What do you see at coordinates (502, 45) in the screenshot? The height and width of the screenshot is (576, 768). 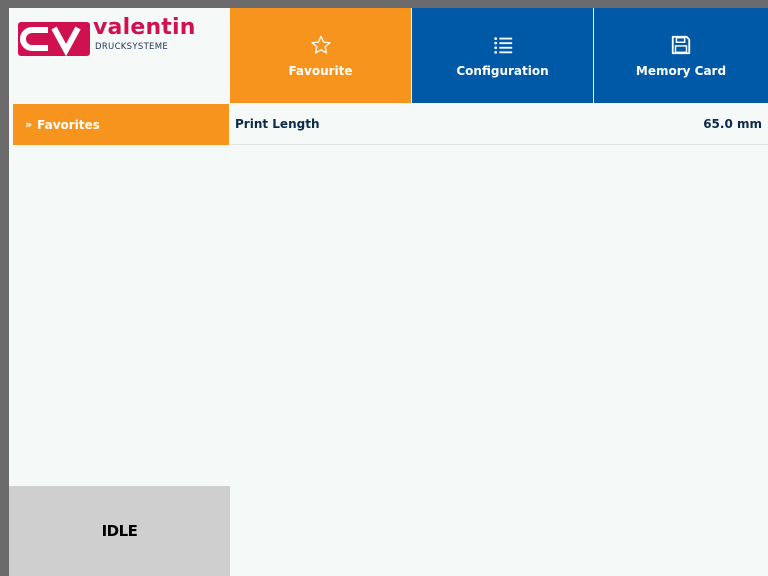 I see `list-icon` at bounding box center [502, 45].